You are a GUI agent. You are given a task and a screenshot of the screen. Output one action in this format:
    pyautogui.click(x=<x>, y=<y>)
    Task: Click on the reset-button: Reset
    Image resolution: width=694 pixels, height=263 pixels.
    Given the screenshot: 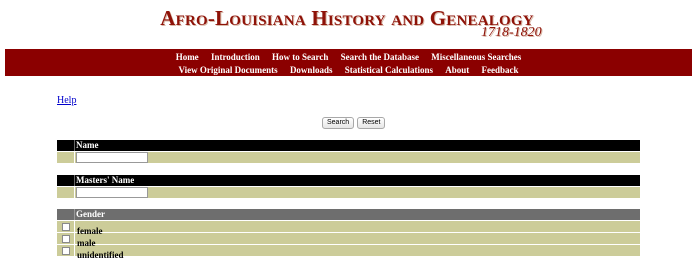 What is the action you would take?
    pyautogui.click(x=371, y=123)
    